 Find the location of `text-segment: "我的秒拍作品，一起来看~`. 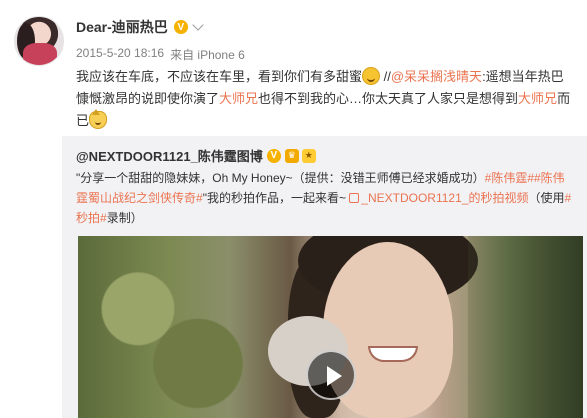

text-segment: "我的秒拍作品，一起来看~ is located at coordinates (276, 198).